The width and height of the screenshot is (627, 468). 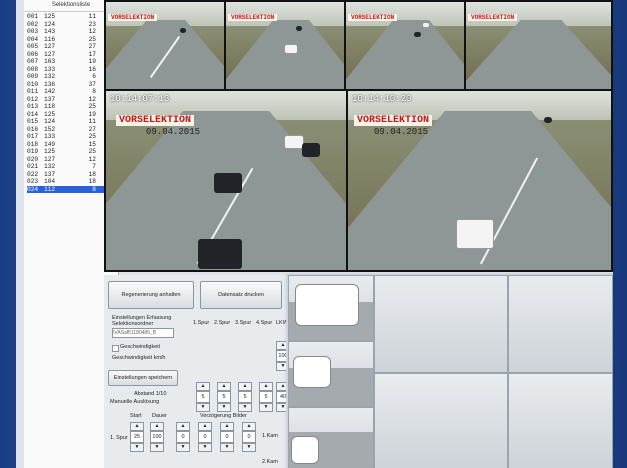 I want to click on list-item: 020127122, so click(x=71, y=160).